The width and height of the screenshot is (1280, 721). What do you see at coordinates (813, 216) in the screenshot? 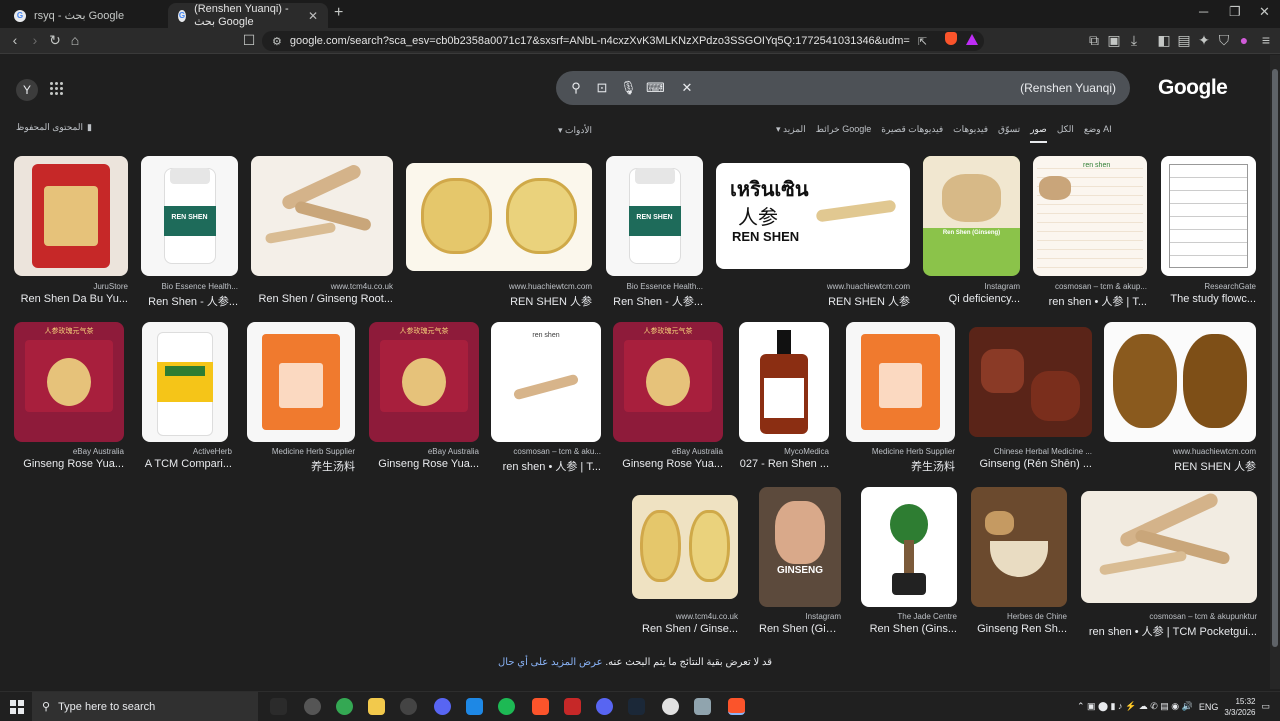
I see `result-thumbnail: เหรินเซิน 人参 REN SHEN` at bounding box center [813, 216].